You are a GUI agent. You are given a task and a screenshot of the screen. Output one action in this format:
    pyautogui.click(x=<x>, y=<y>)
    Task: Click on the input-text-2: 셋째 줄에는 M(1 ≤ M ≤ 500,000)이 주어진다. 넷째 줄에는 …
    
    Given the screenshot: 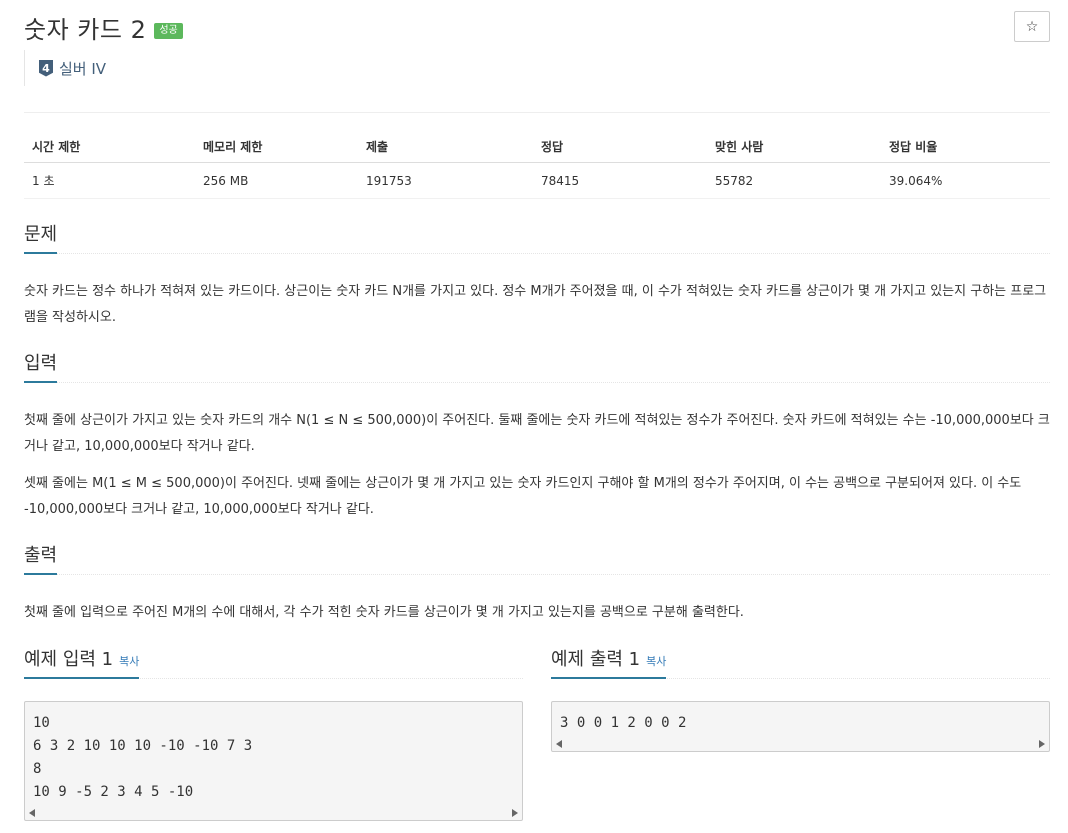 What is the action you would take?
    pyautogui.click(x=523, y=496)
    